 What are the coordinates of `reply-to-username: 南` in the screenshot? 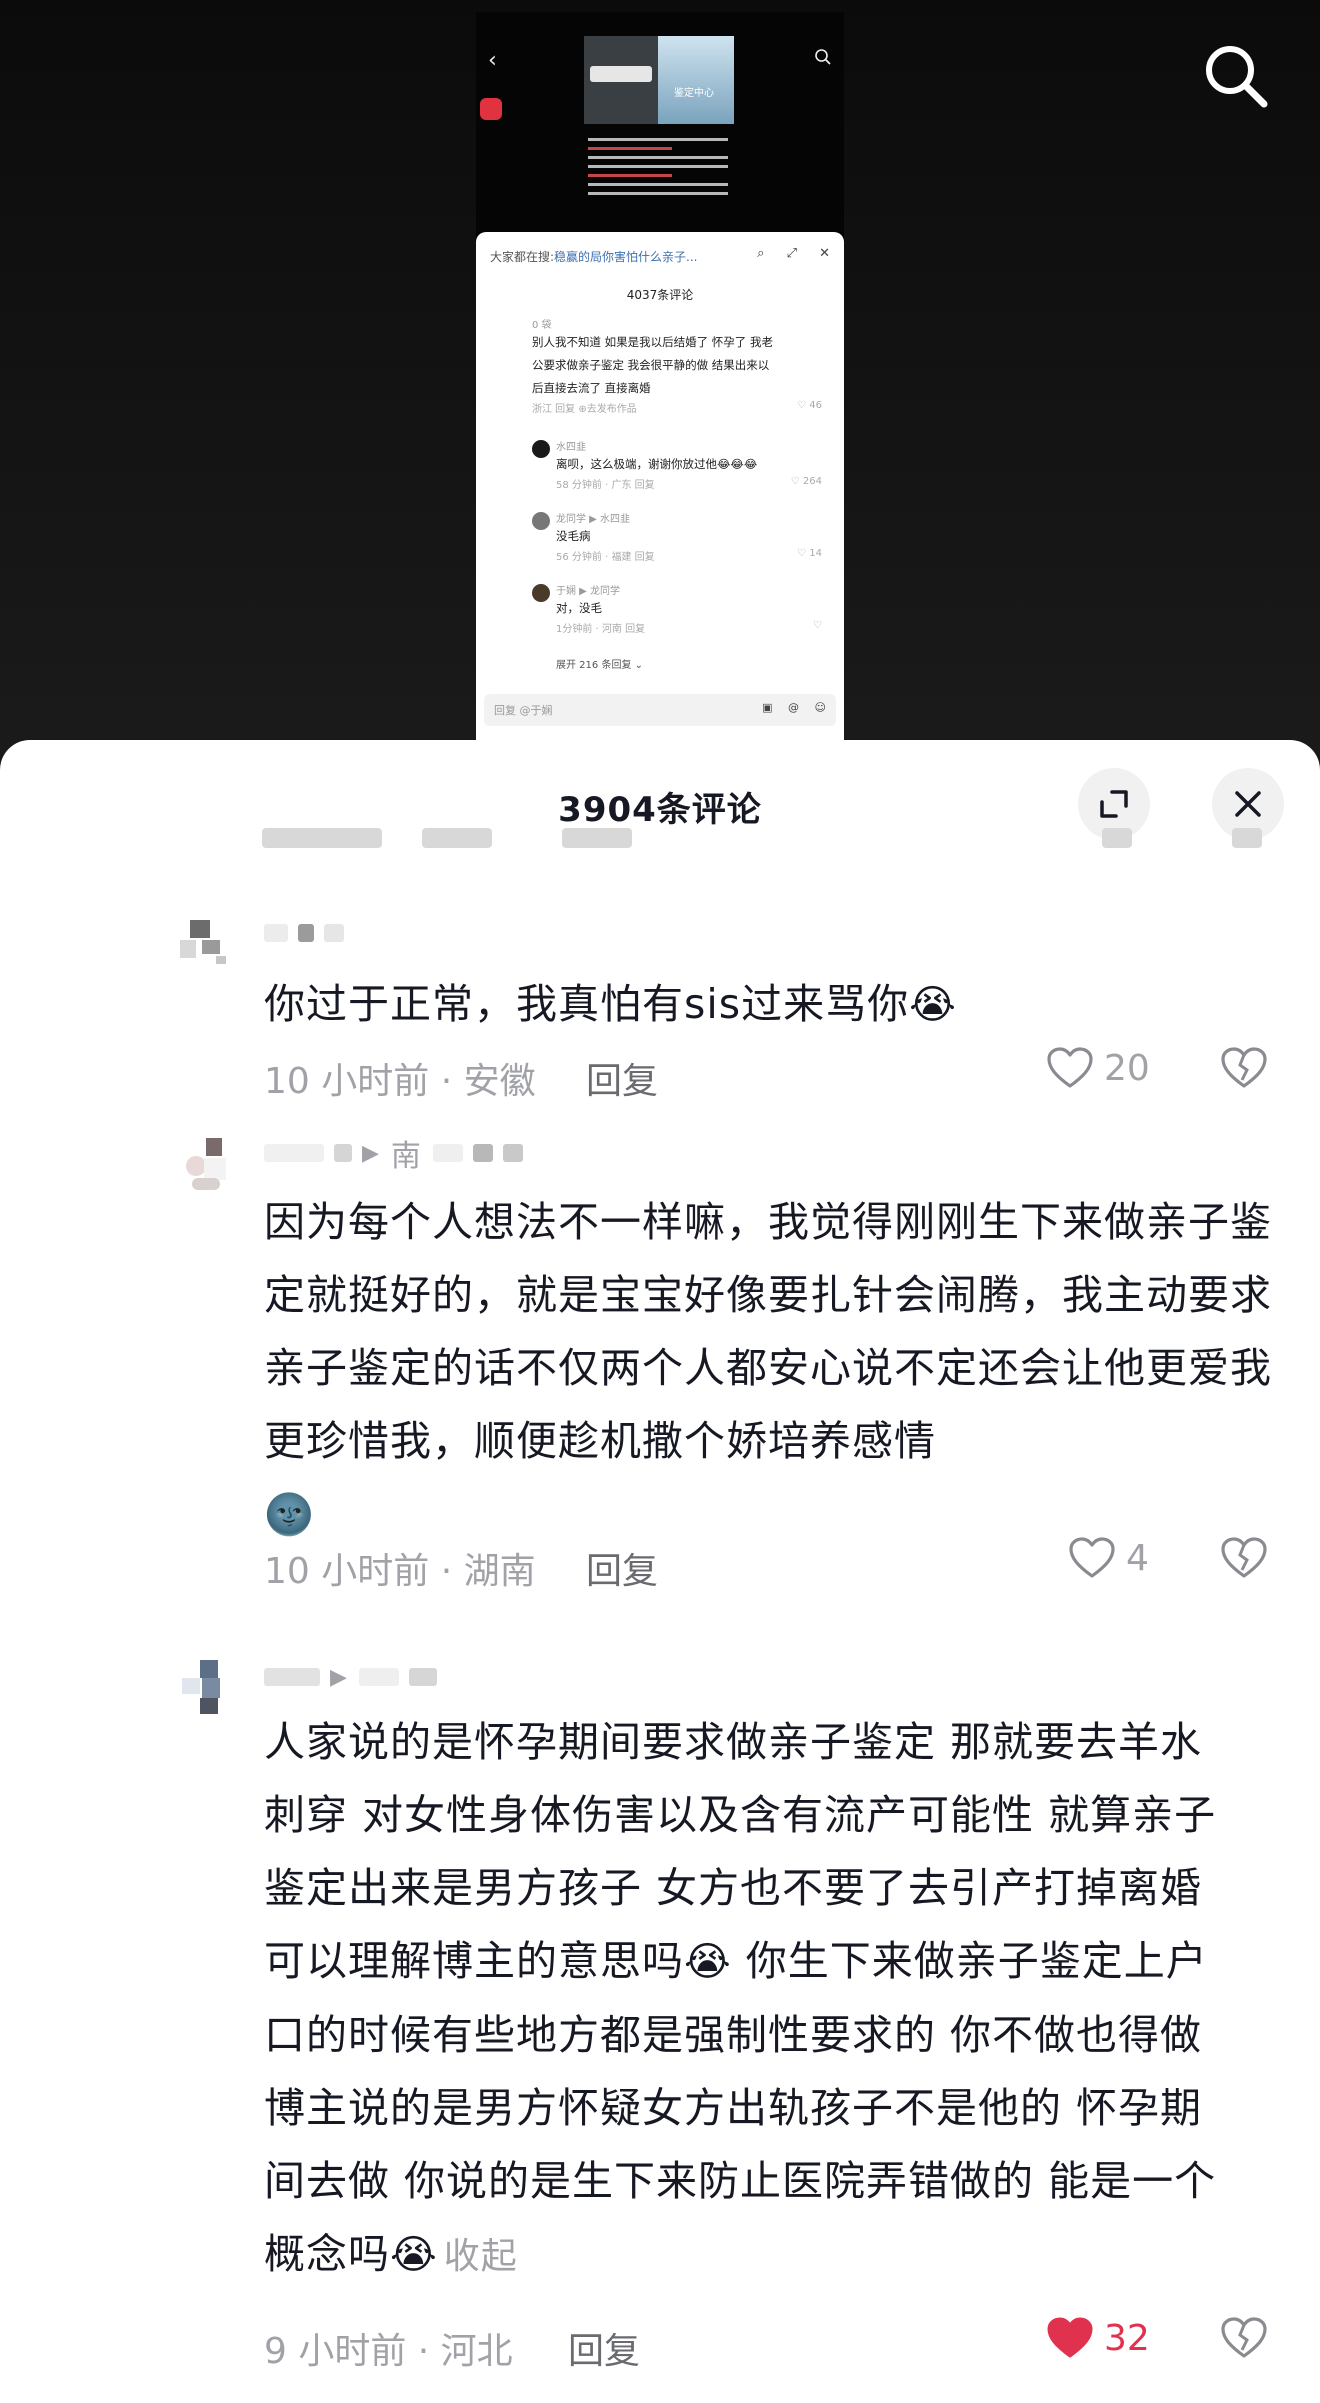 It's located at (406, 1153).